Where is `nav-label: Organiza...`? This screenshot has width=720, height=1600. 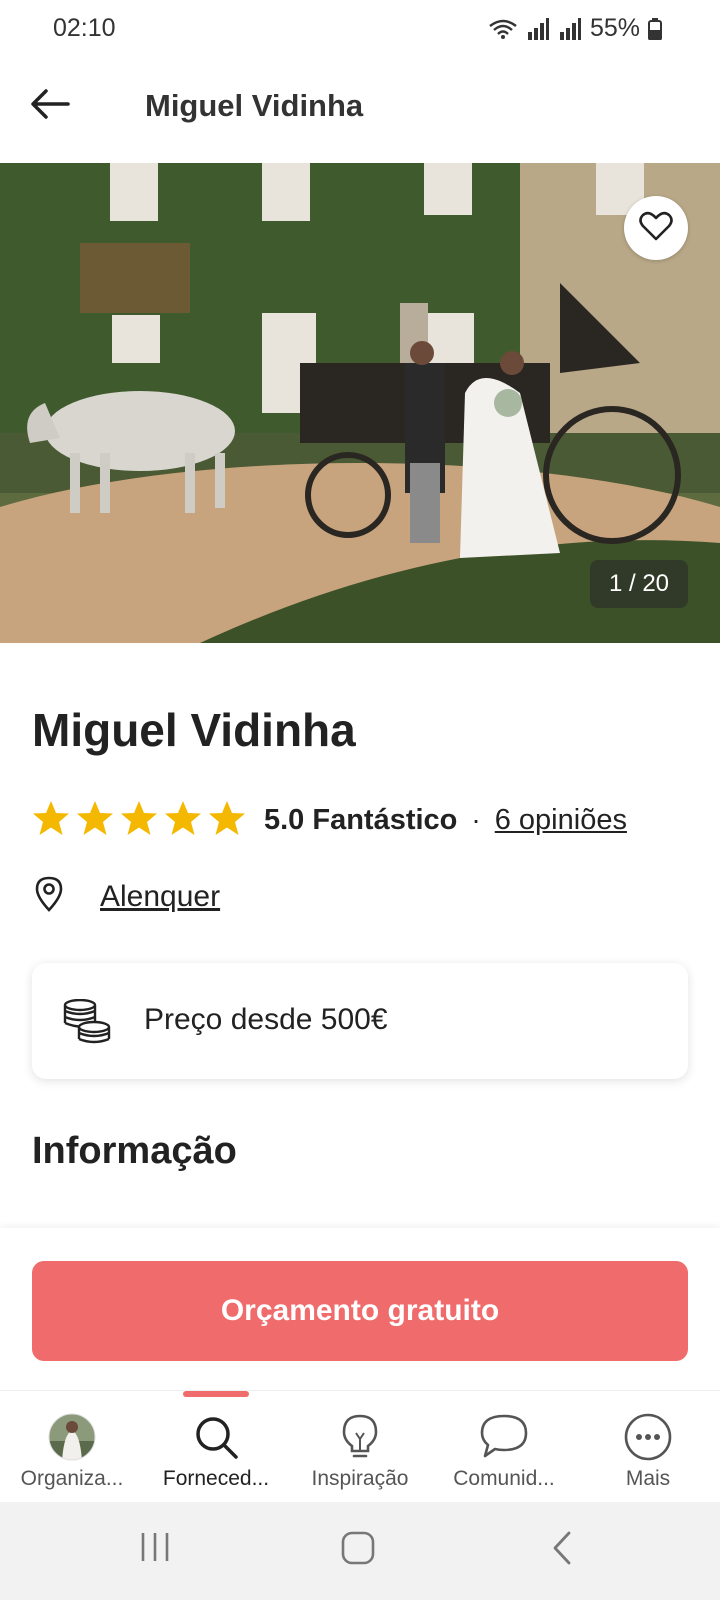 nav-label: Organiza... is located at coordinates (72, 1478).